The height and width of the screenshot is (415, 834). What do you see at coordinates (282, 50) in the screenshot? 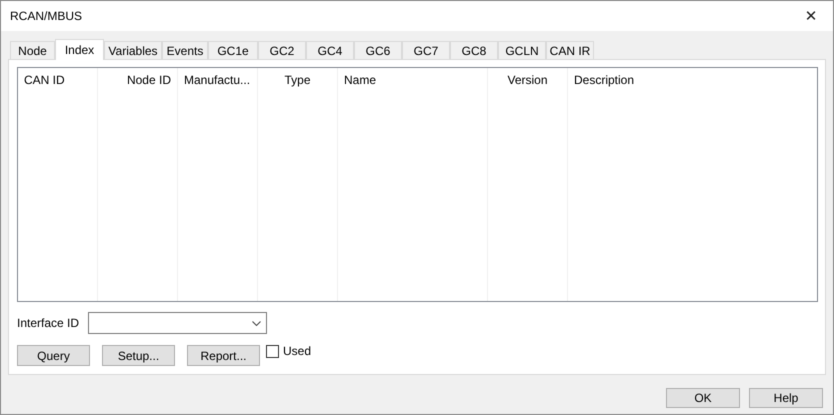
I see `tab: GC2` at bounding box center [282, 50].